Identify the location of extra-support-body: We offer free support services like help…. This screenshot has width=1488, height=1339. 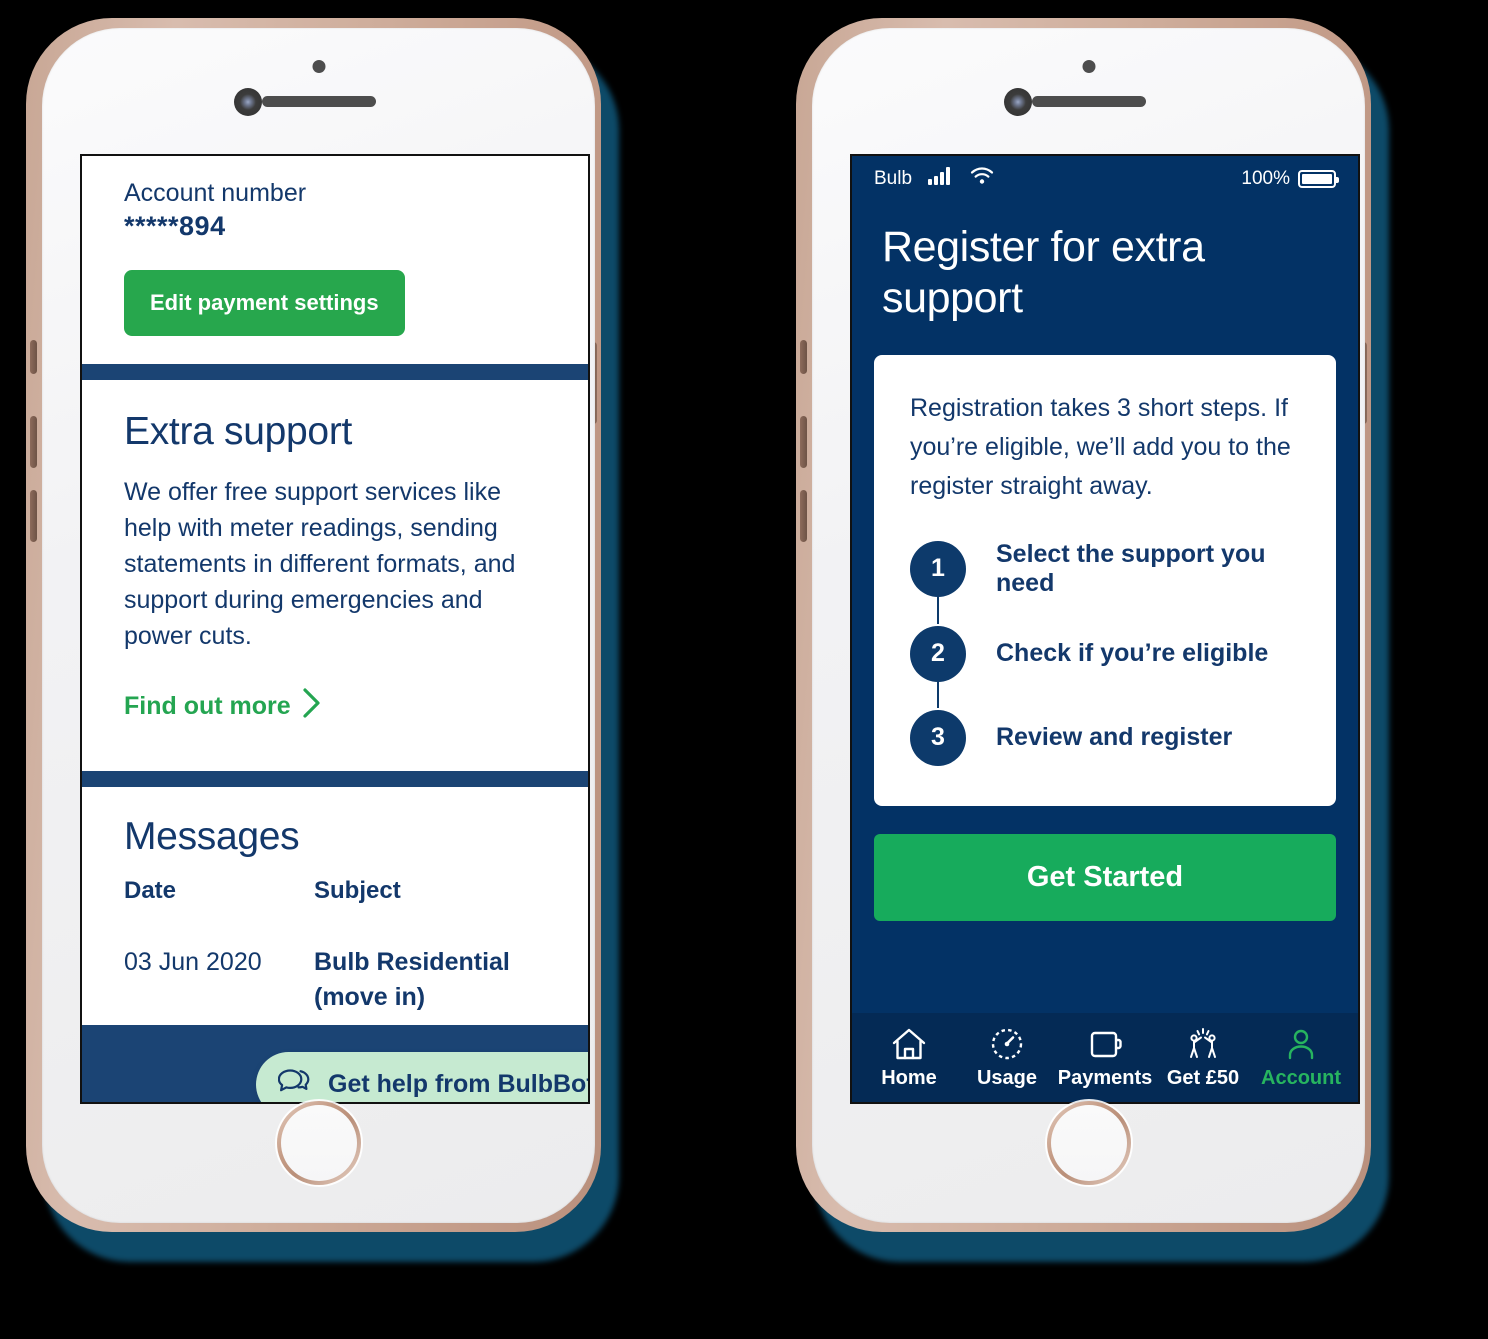
(320, 564).